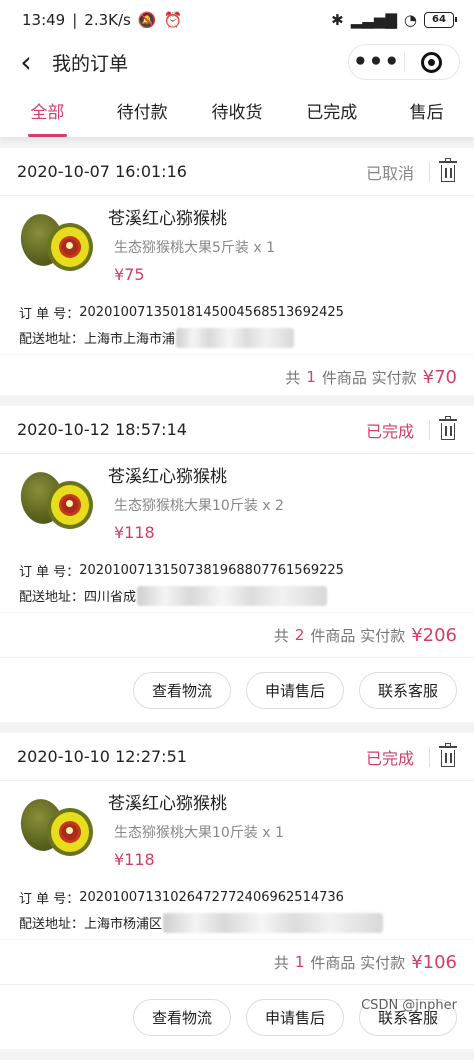 The width and height of the screenshot is (474, 1060). Describe the element at coordinates (439, 377) in the screenshot. I see `order-total: ¥70` at that location.